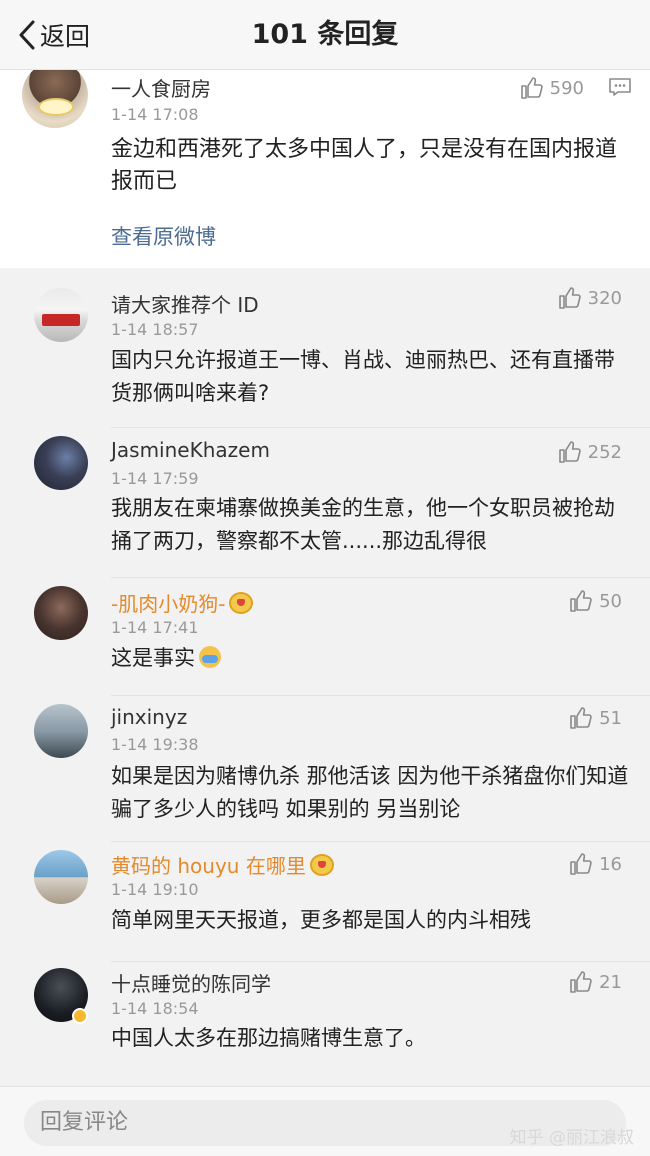  What do you see at coordinates (604, 298) in the screenshot?
I see `like-count: 320` at bounding box center [604, 298].